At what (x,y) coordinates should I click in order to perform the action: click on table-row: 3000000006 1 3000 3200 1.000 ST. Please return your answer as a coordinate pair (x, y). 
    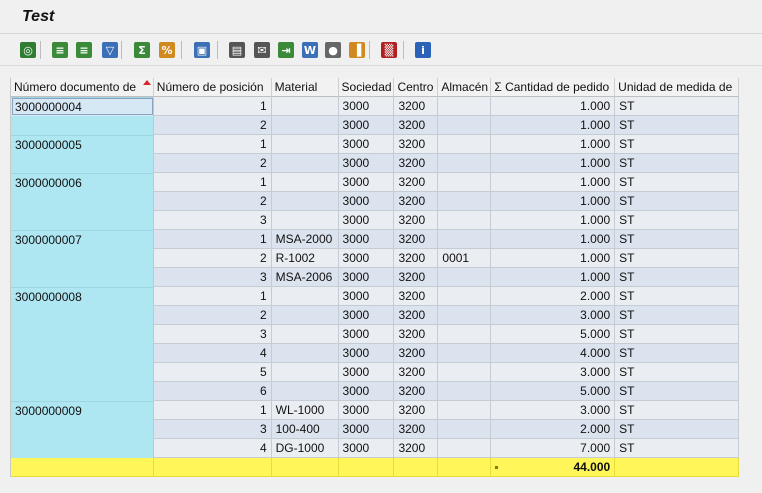
    Looking at the image, I should click on (375, 182).